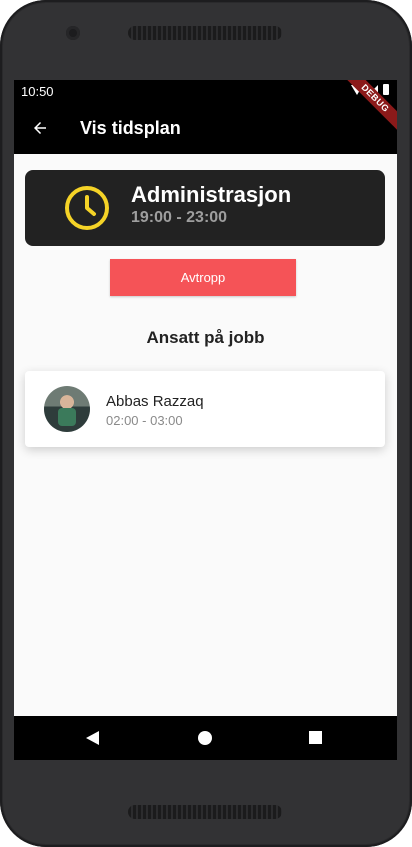 This screenshot has height=847, width=412. Describe the element at coordinates (205, 812) in the screenshot. I see `bottom-speaker` at that location.